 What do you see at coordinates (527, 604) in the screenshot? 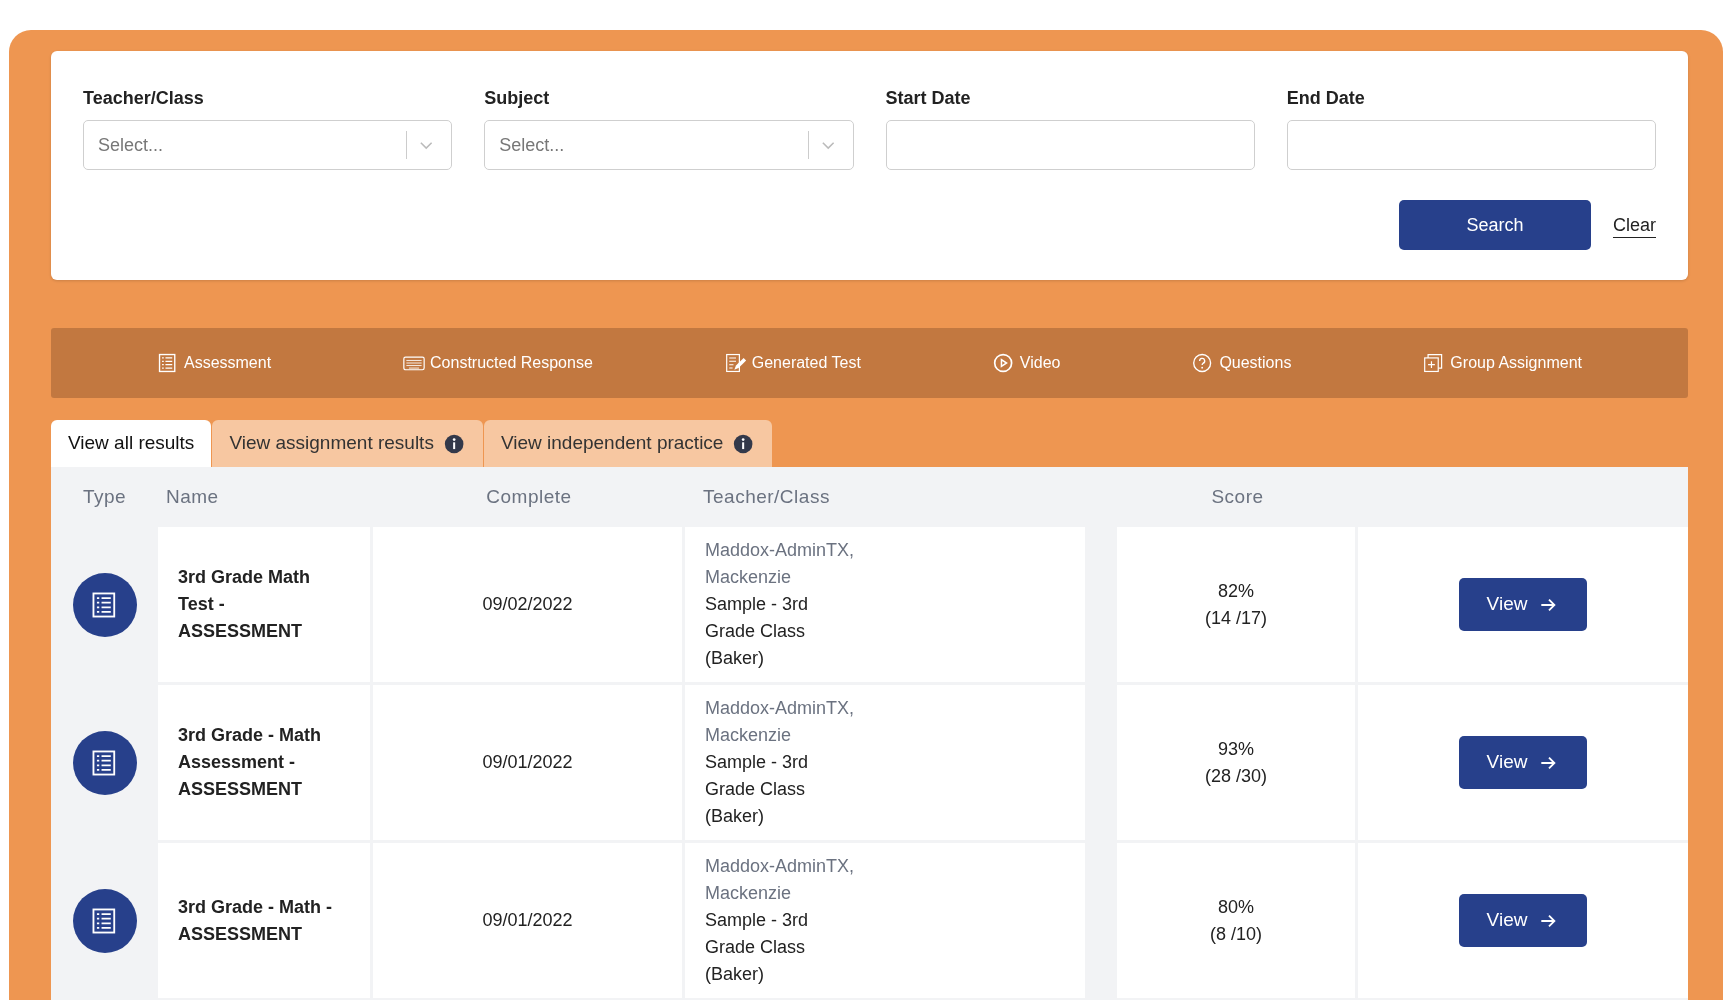
I see `completion-date: 09/02/2022` at bounding box center [527, 604].